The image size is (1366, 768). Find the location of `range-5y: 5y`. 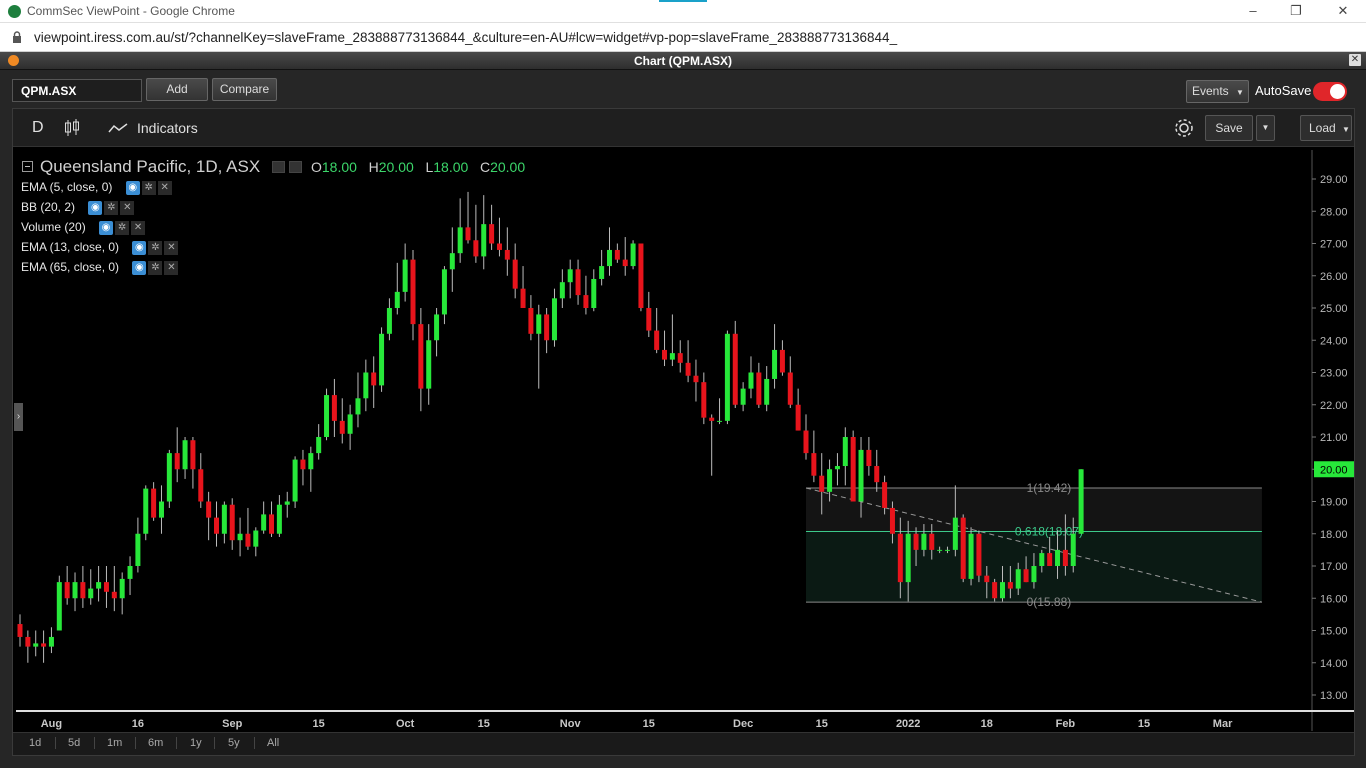

range-5y: 5y is located at coordinates (234, 743).